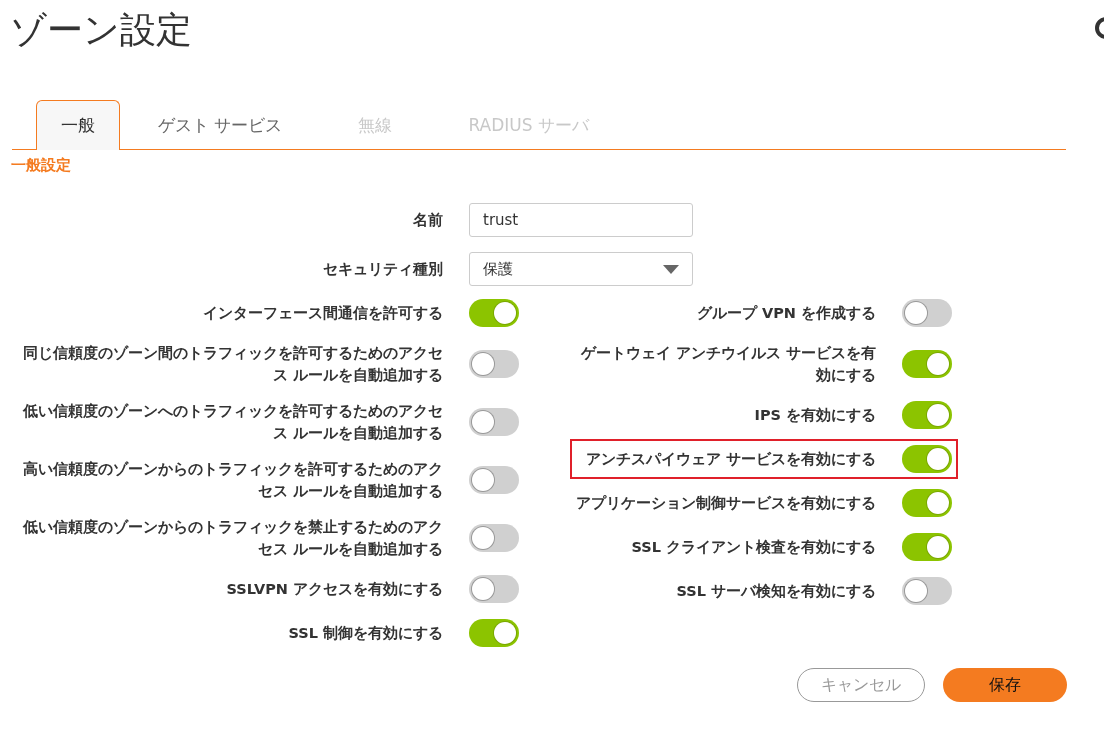  I want to click on toggle-label: グループ VPN を作成する, so click(785, 313).